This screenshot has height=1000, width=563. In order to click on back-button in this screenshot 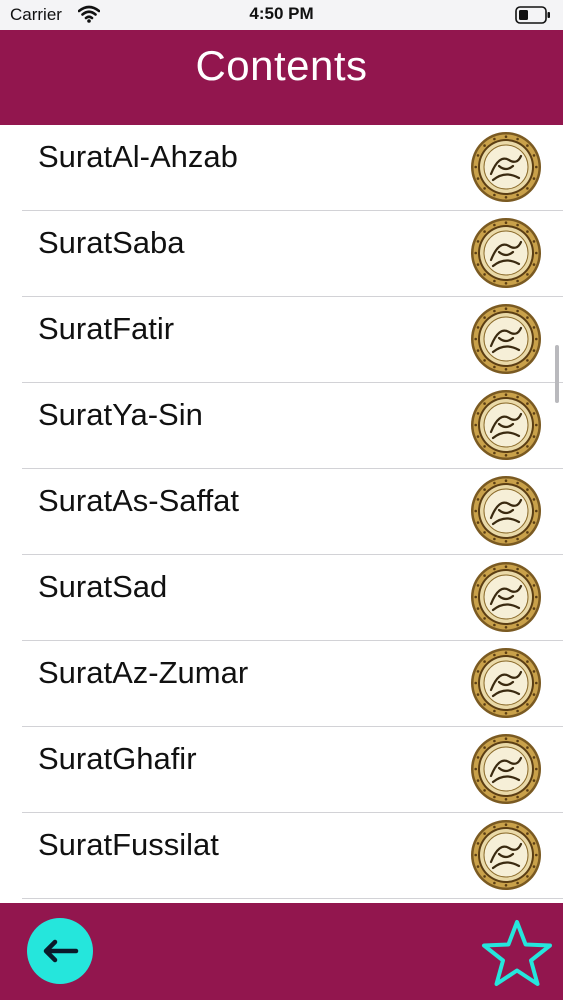, I will do `click(60, 951)`.